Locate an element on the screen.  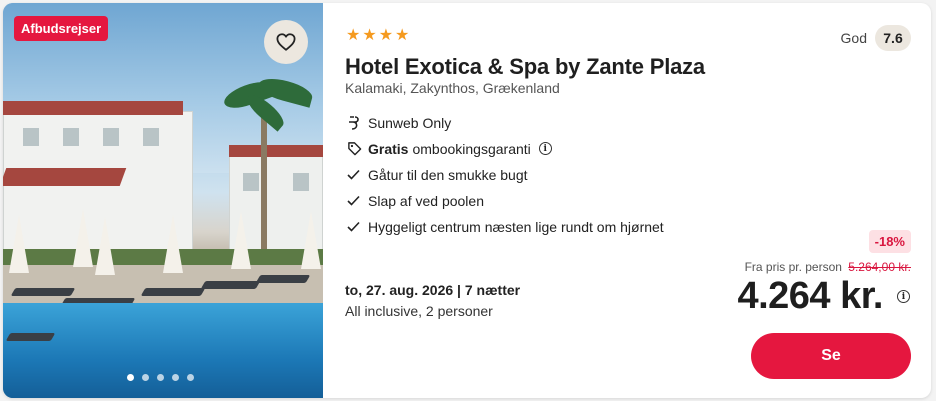
price-info-icon: i is located at coordinates (903, 296).